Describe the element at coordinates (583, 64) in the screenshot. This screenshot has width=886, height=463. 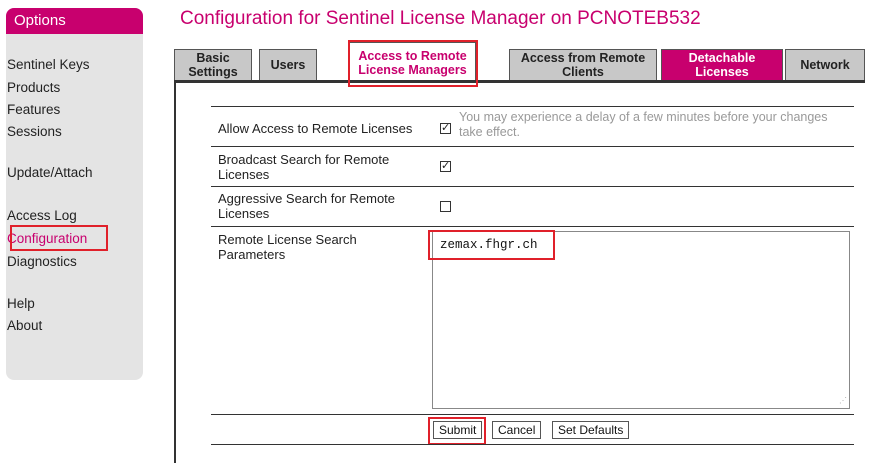
I see `tab-access-from-remote-clients: Access from Remote Clients` at that location.